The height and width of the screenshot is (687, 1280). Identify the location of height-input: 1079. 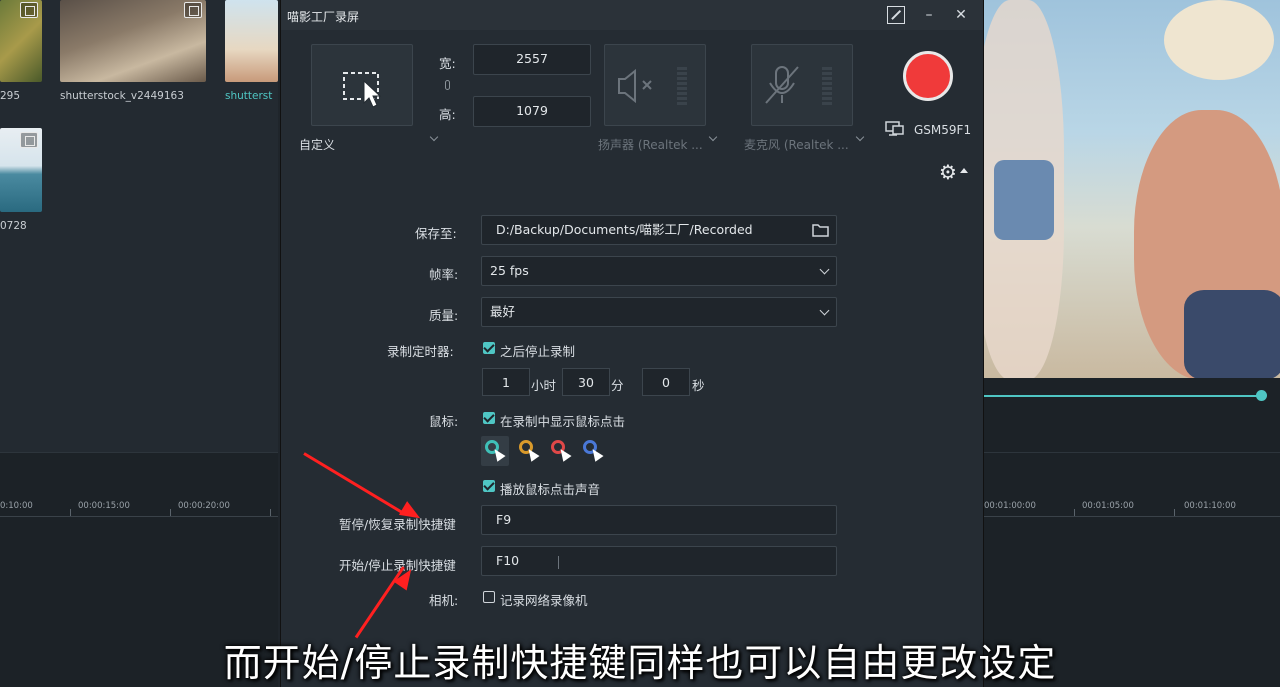
(532, 111).